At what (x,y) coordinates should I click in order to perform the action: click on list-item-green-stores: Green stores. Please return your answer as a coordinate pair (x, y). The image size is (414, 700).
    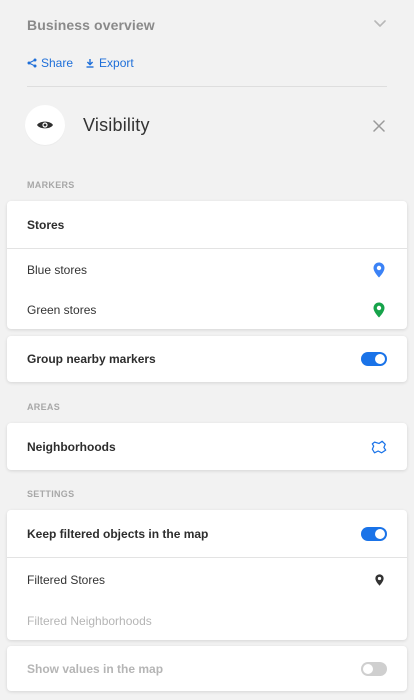
    Looking at the image, I should click on (207, 310).